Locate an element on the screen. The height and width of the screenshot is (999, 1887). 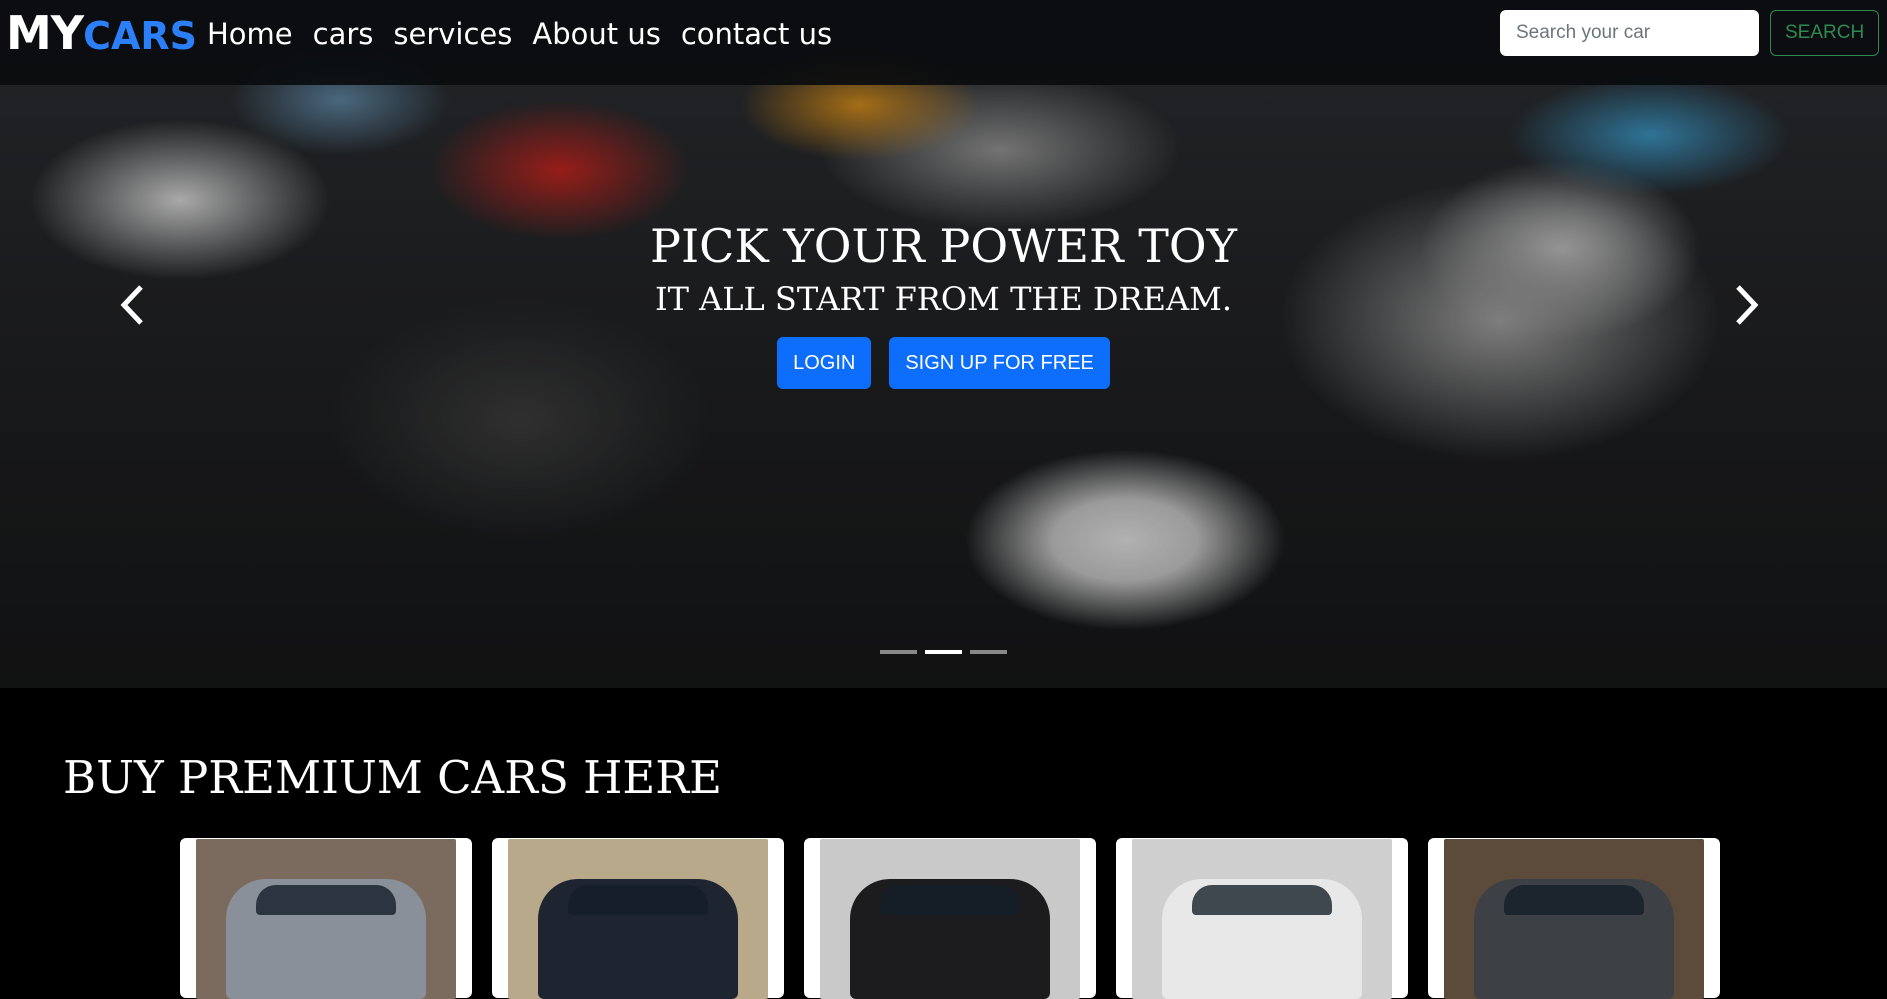
section-title: BUY PREMIUM CARS HERE is located at coordinates (392, 777).